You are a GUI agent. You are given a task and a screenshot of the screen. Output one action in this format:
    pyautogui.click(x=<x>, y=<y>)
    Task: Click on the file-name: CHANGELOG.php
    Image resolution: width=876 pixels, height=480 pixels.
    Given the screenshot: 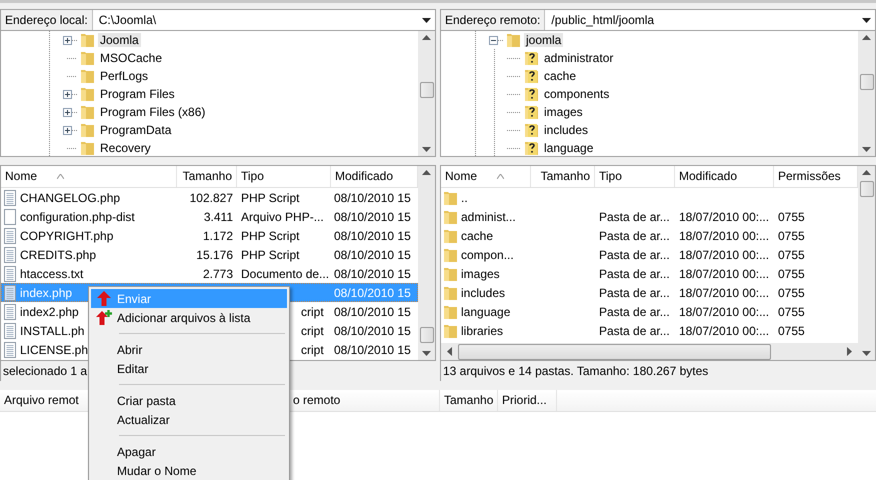 What is the action you would take?
    pyautogui.click(x=70, y=197)
    